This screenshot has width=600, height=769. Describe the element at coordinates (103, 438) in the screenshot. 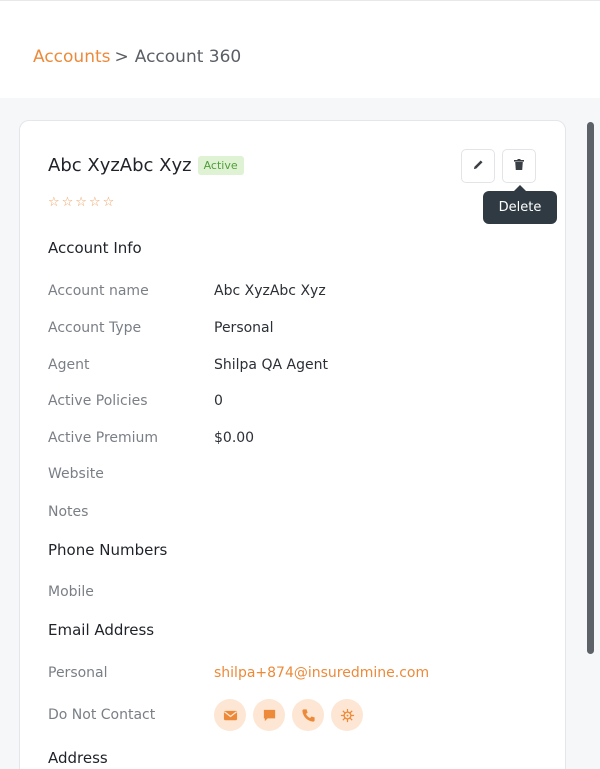

I see `active-premium-label: Active Premium` at that location.